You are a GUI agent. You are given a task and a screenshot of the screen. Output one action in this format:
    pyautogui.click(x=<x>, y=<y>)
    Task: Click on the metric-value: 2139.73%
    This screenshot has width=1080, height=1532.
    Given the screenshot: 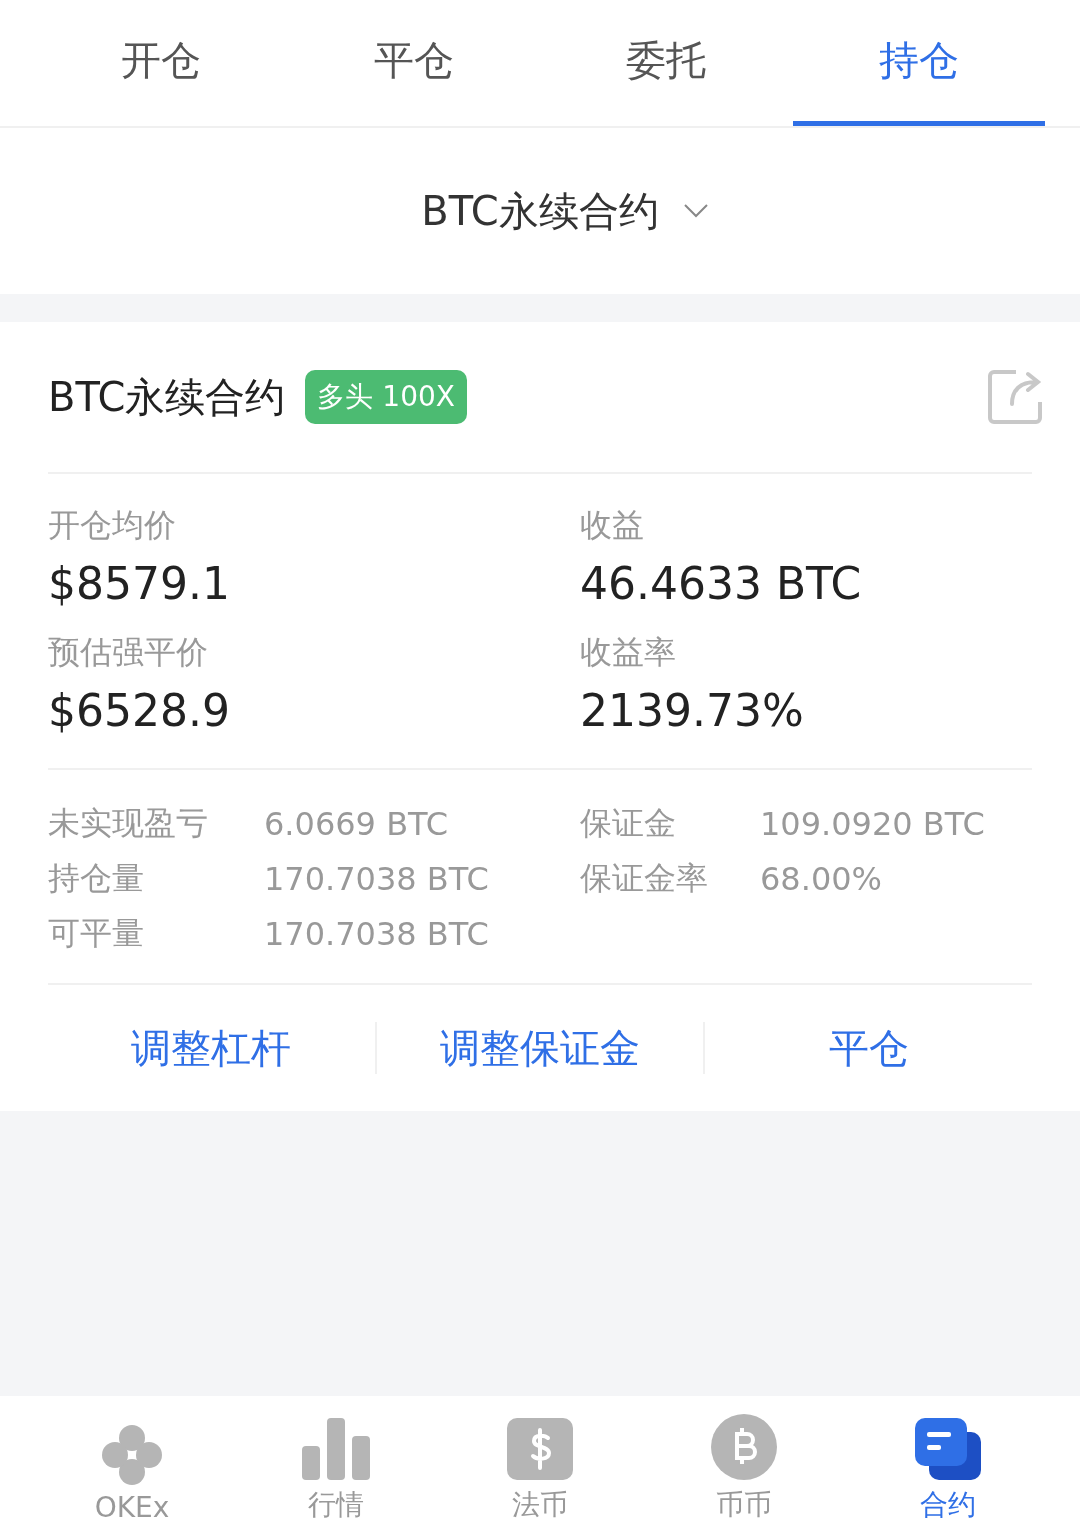 What is the action you would take?
    pyautogui.click(x=692, y=710)
    